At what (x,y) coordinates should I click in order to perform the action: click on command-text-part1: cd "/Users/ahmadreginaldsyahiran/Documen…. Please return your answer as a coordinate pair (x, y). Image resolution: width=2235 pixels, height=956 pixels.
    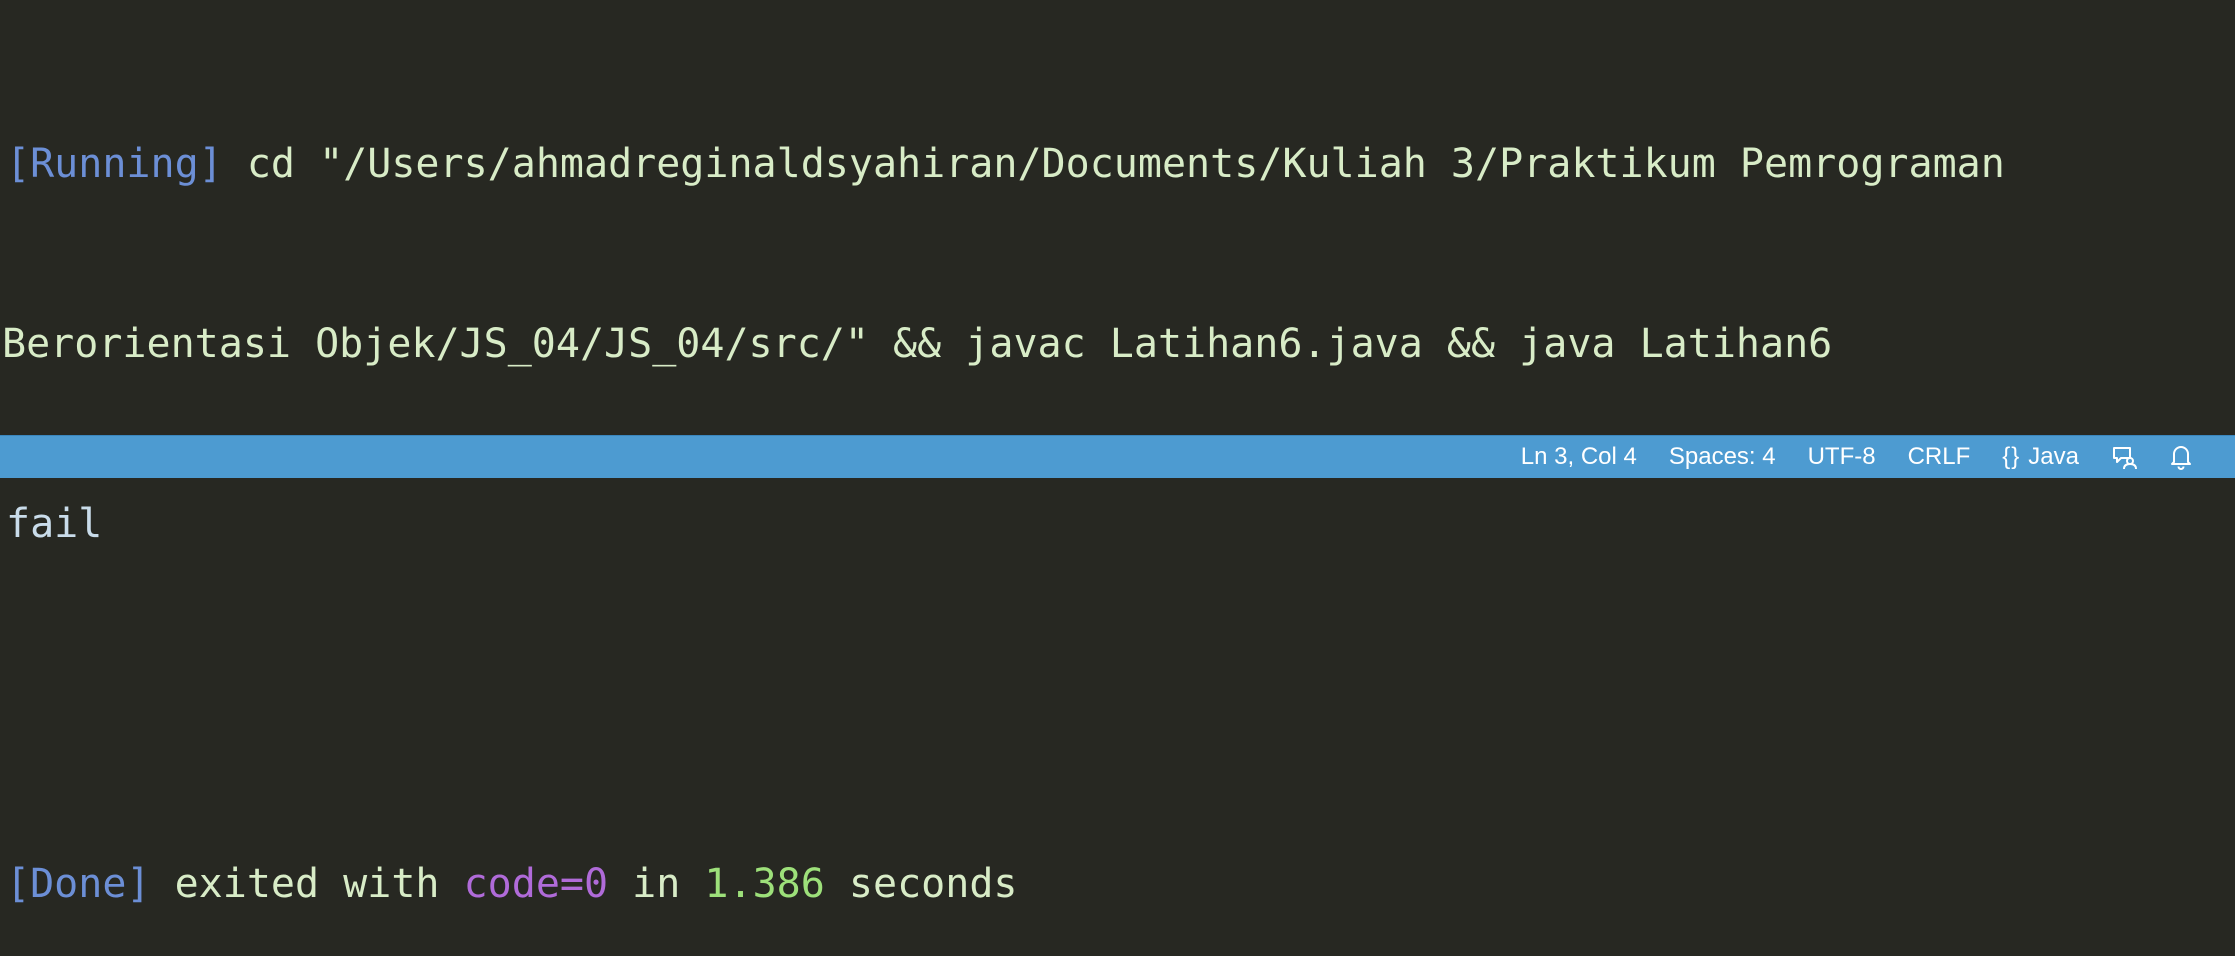
    Looking at the image, I should click on (1113, 164).